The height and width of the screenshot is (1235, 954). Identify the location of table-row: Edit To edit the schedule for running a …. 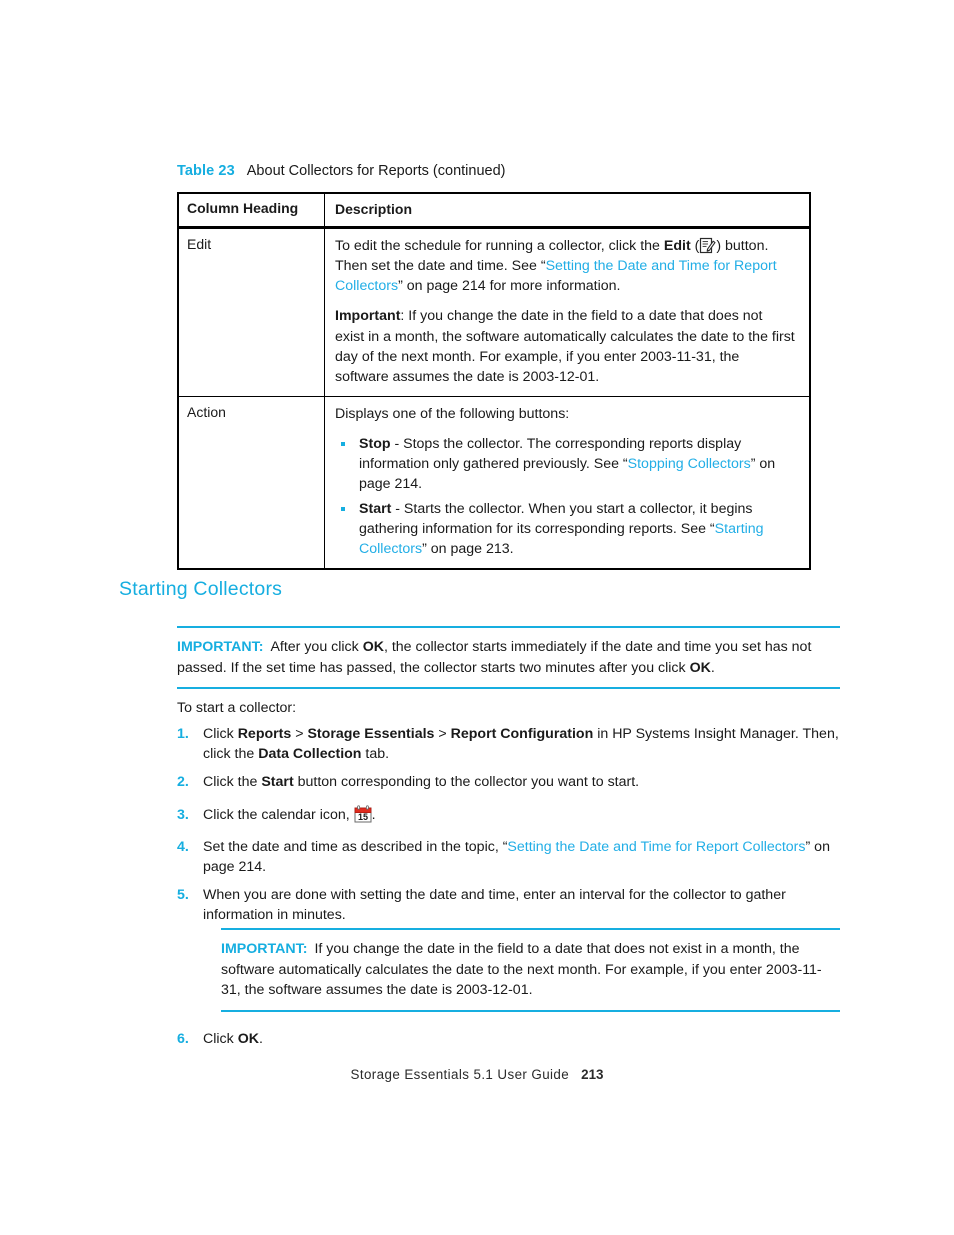
(494, 311).